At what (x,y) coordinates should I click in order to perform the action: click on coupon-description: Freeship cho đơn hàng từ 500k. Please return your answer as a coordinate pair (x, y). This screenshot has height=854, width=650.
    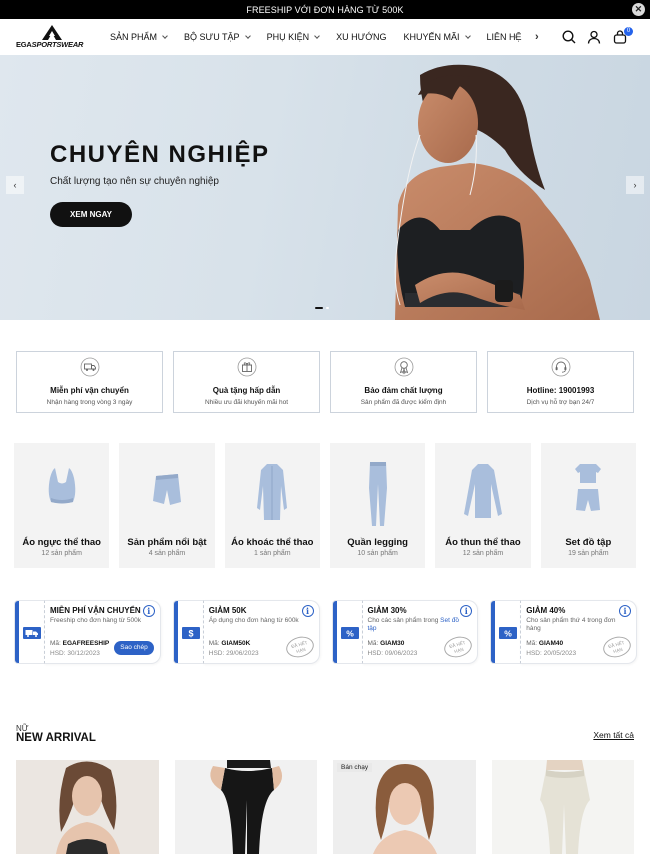
    Looking at the image, I should click on (96, 620).